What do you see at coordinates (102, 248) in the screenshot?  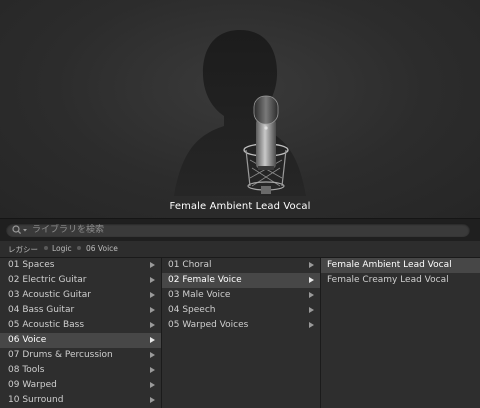 I see `breadcrumb-item-voice: 06 Voice` at bounding box center [102, 248].